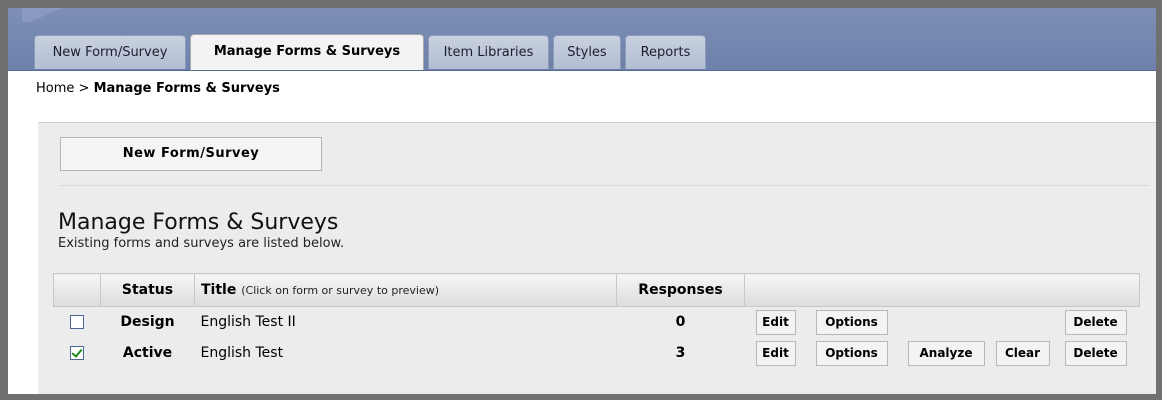 Image resolution: width=1162 pixels, height=400 pixels. Describe the element at coordinates (680, 290) in the screenshot. I see `responses-column-header: Responses` at that location.